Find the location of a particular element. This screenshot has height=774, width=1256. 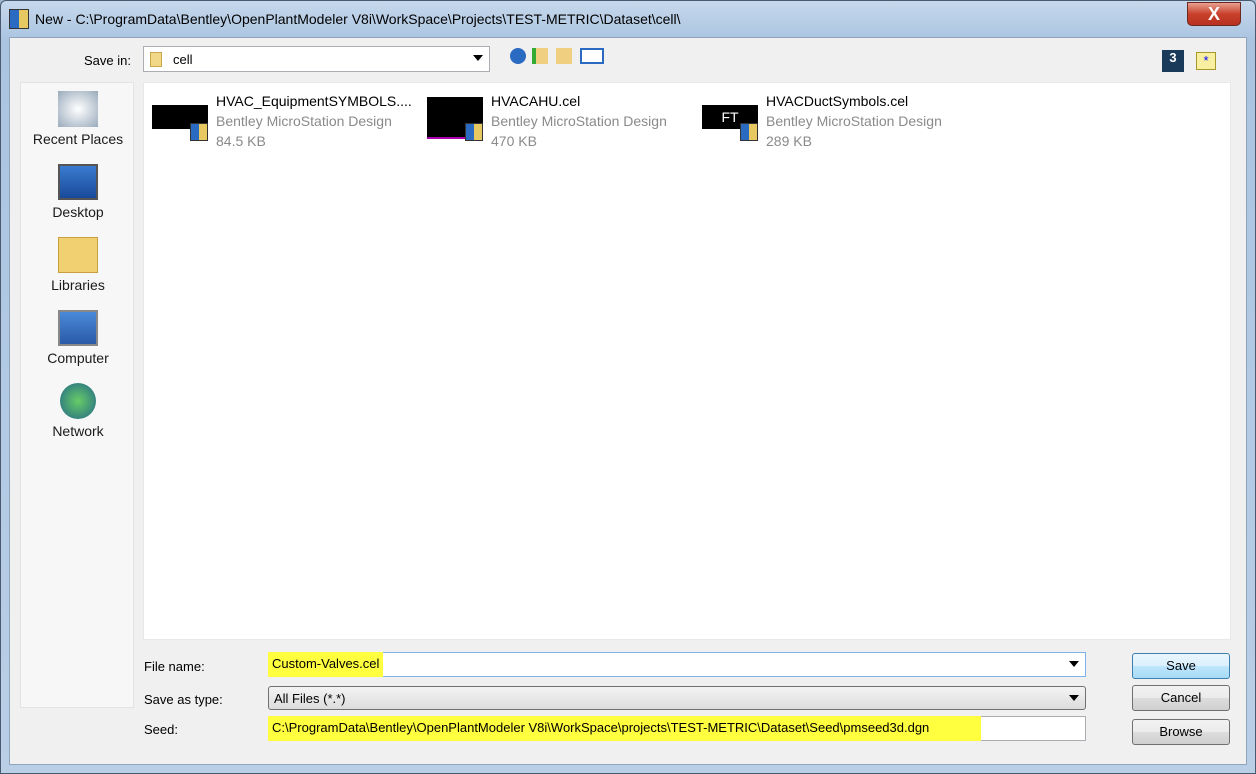

place-label: Recent Places is located at coordinates (78, 139).